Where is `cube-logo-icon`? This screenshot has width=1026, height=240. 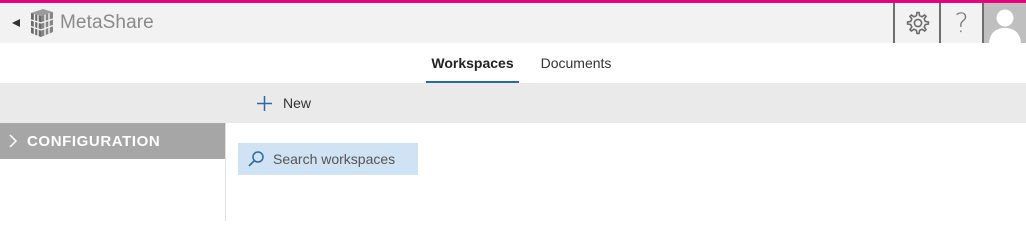 cube-logo-icon is located at coordinates (40, 23).